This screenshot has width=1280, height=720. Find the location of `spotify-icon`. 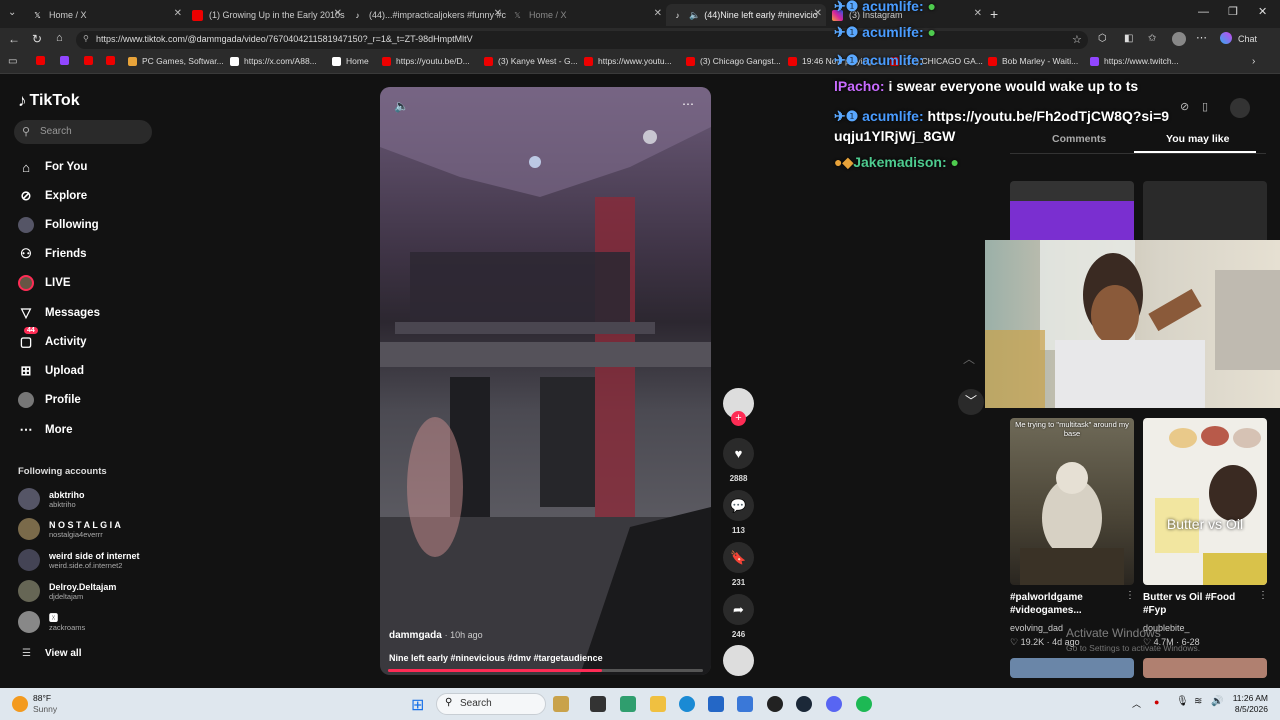

spotify-icon is located at coordinates (864, 704).